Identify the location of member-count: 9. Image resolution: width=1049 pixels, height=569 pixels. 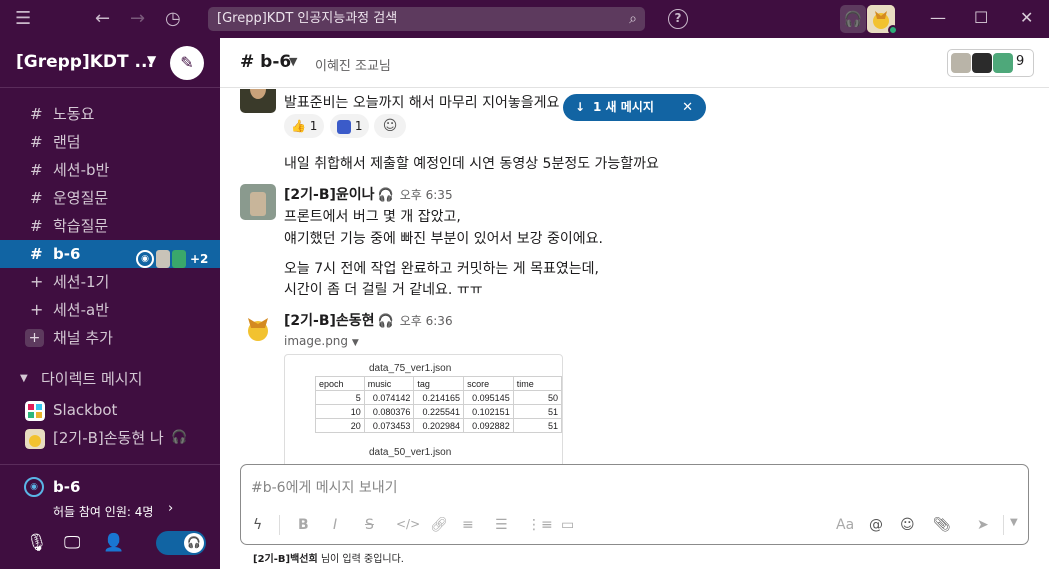
(1020, 61).